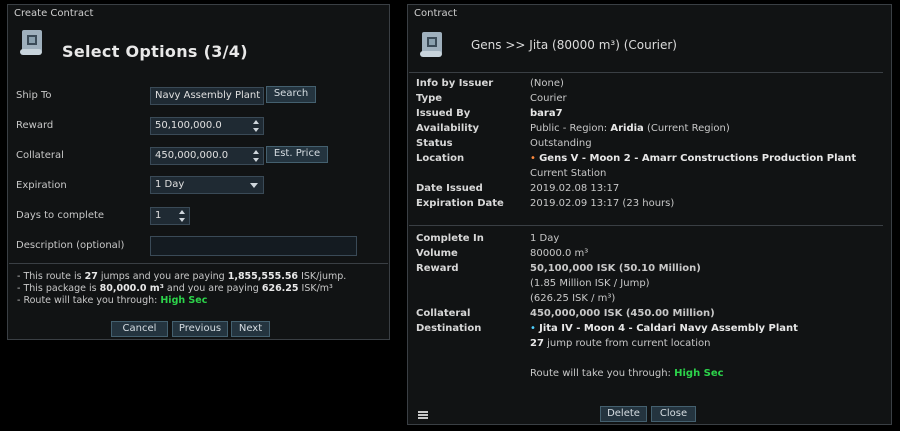 This screenshot has width=900, height=431. Describe the element at coordinates (182, 216) in the screenshot. I see `days-stepper-icon` at that location.